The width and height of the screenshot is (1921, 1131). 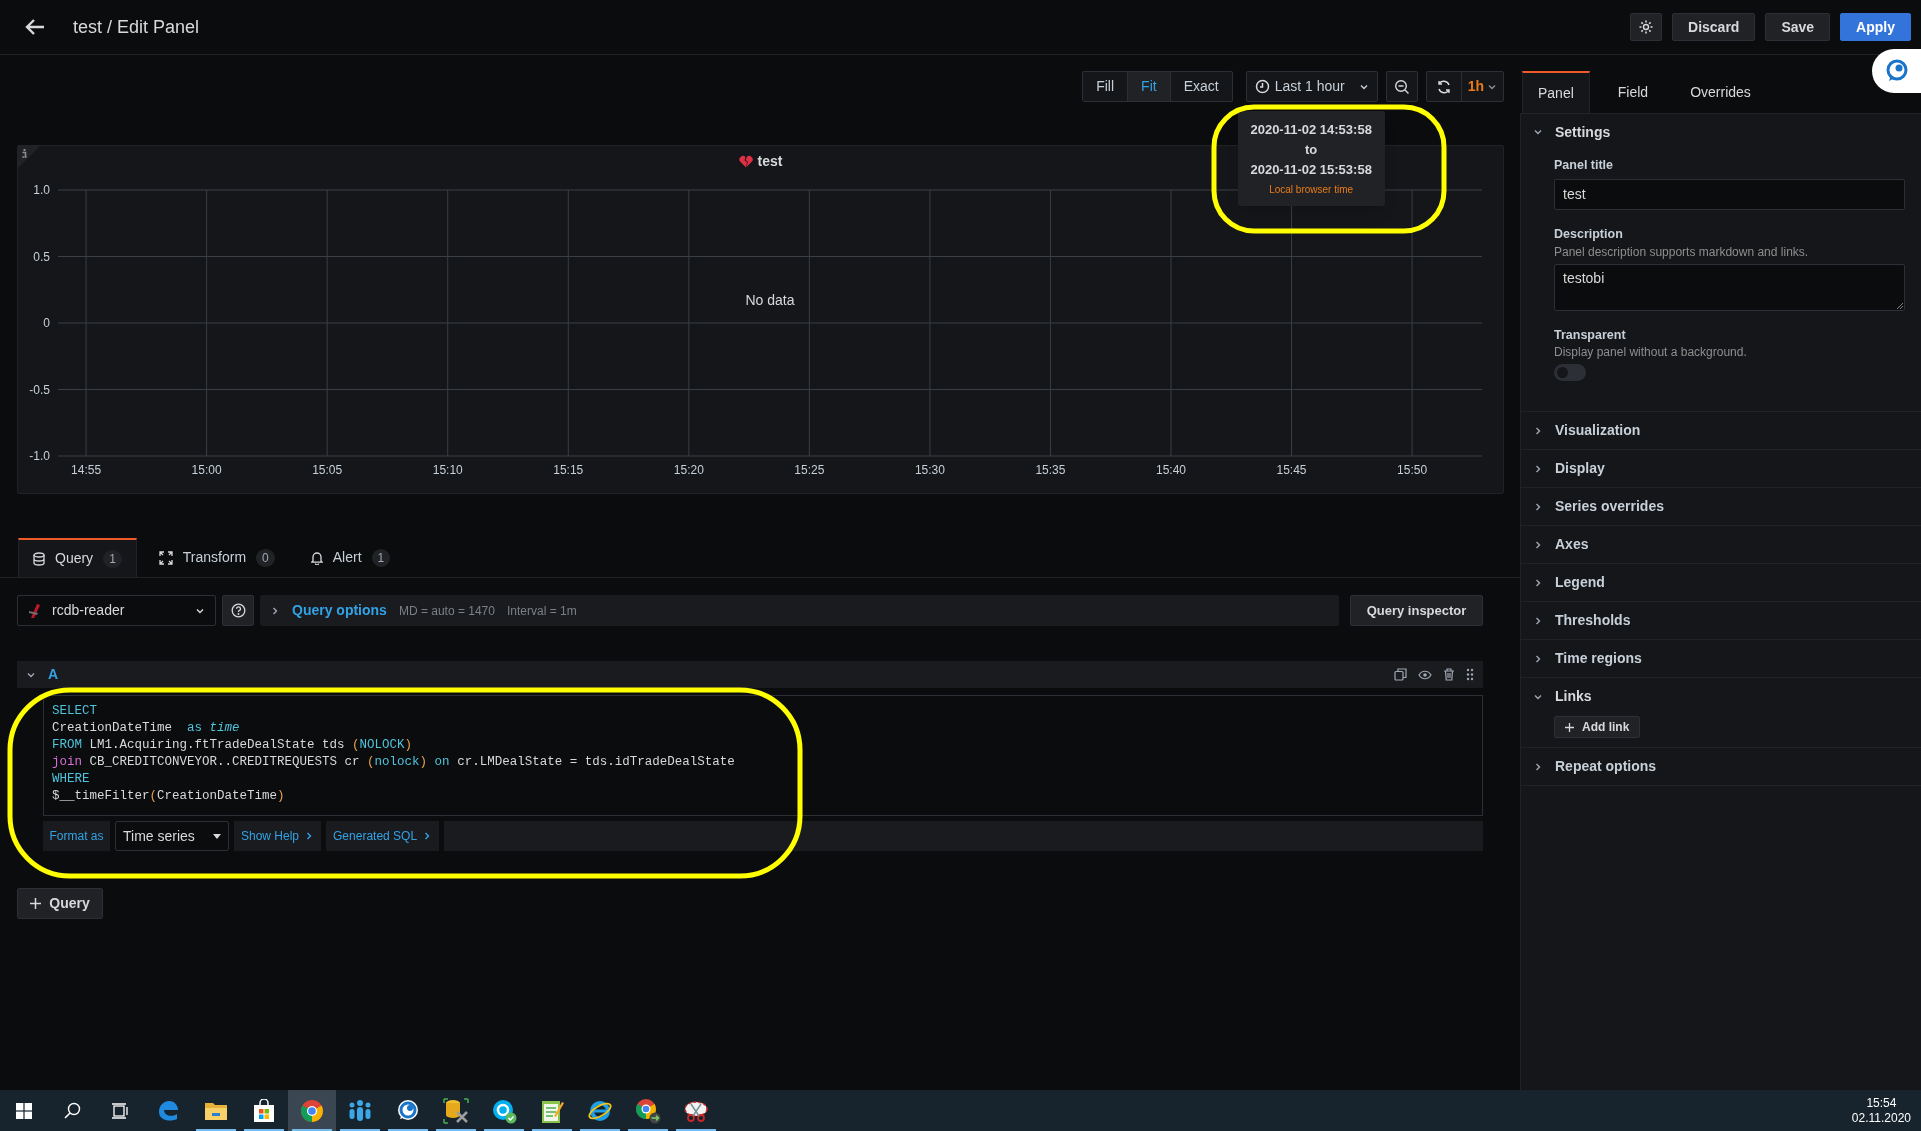 What do you see at coordinates (1590, 334) in the screenshot?
I see `field-label: Transparent` at bounding box center [1590, 334].